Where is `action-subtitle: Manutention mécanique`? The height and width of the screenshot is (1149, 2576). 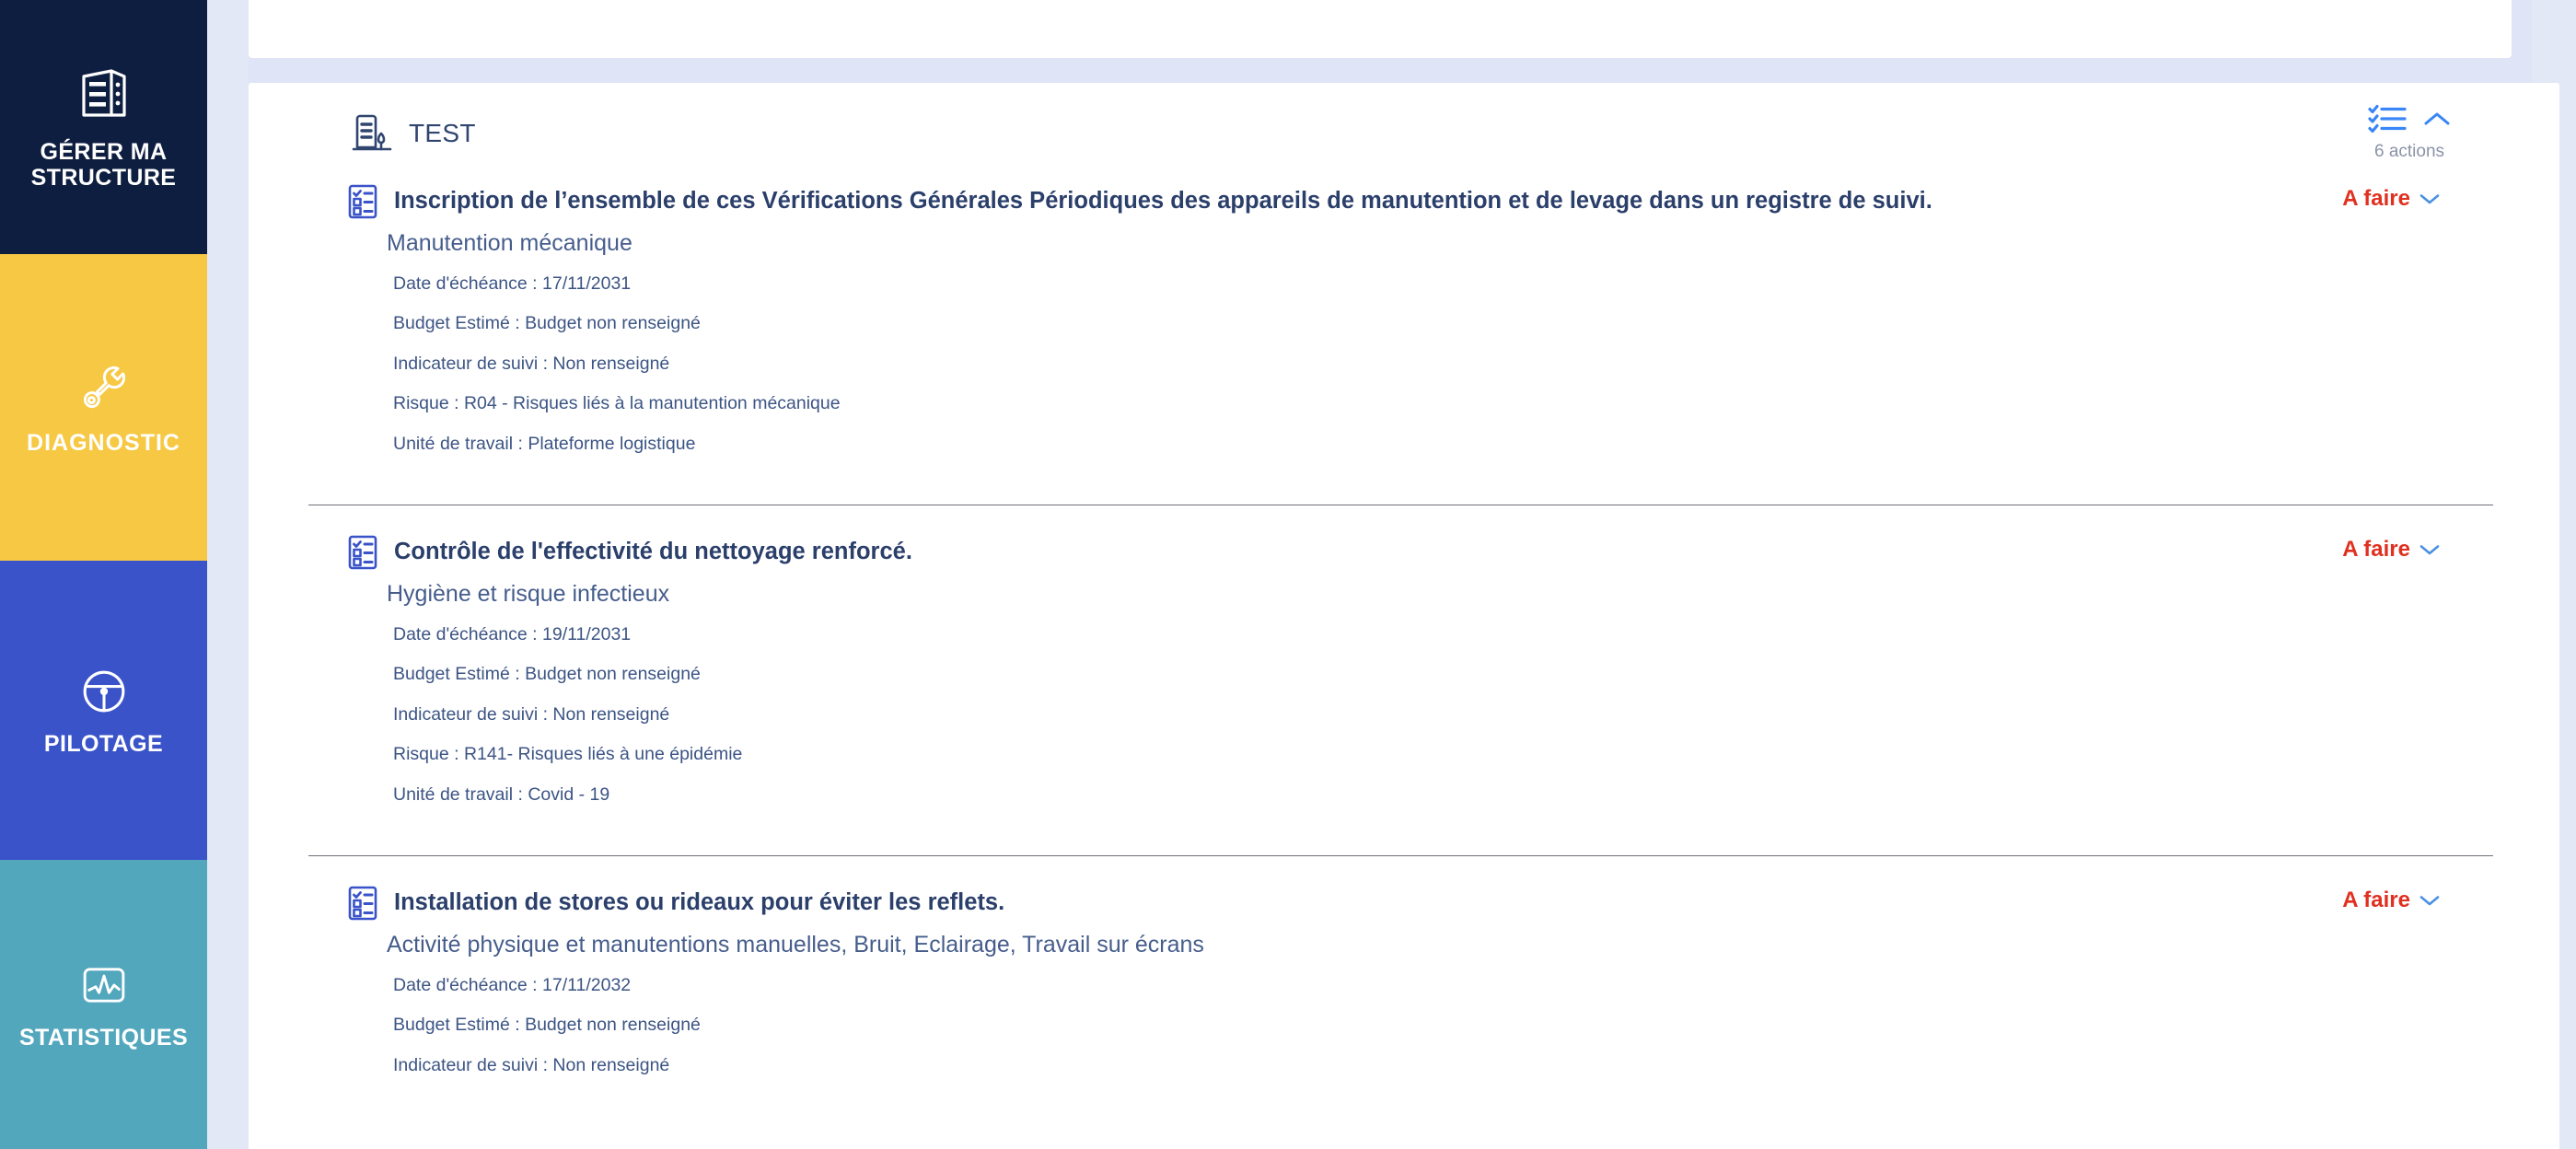 action-subtitle: Manutention mécanique is located at coordinates (509, 243).